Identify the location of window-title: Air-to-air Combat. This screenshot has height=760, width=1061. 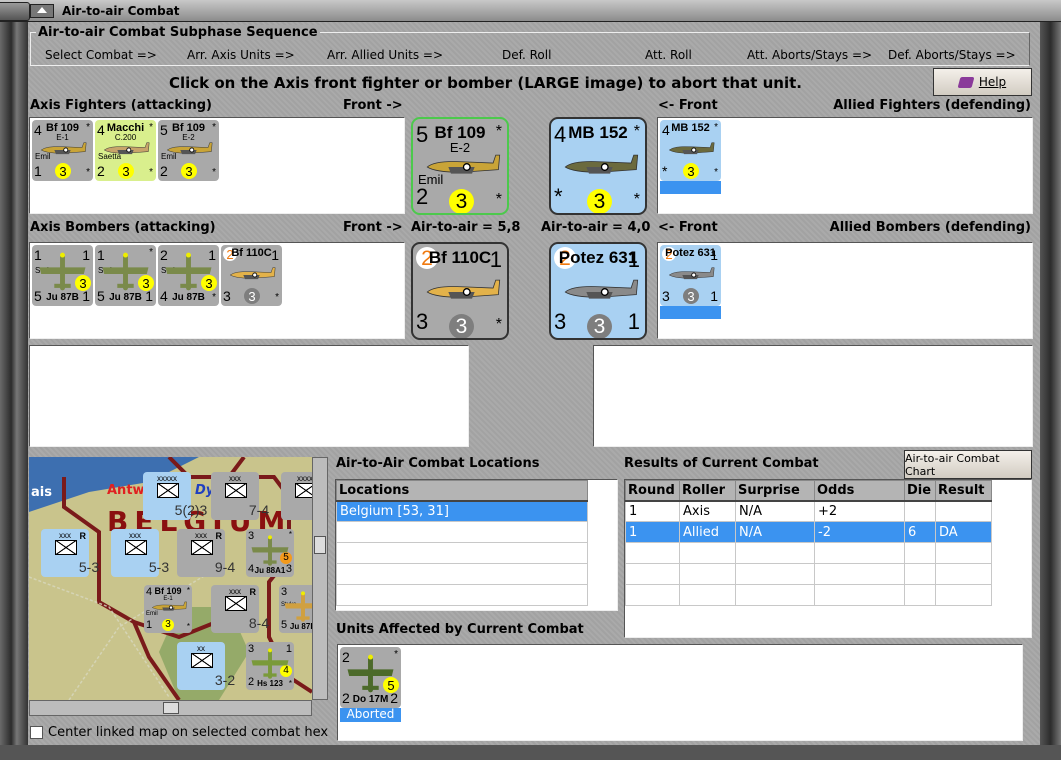
(121, 11).